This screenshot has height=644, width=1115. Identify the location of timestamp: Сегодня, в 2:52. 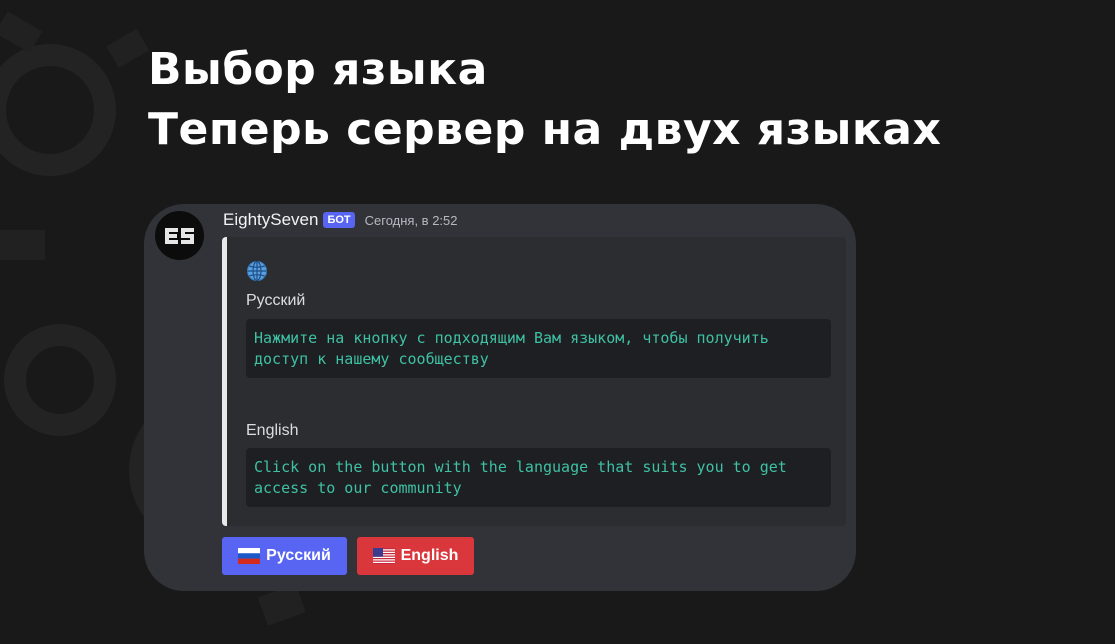
(411, 220).